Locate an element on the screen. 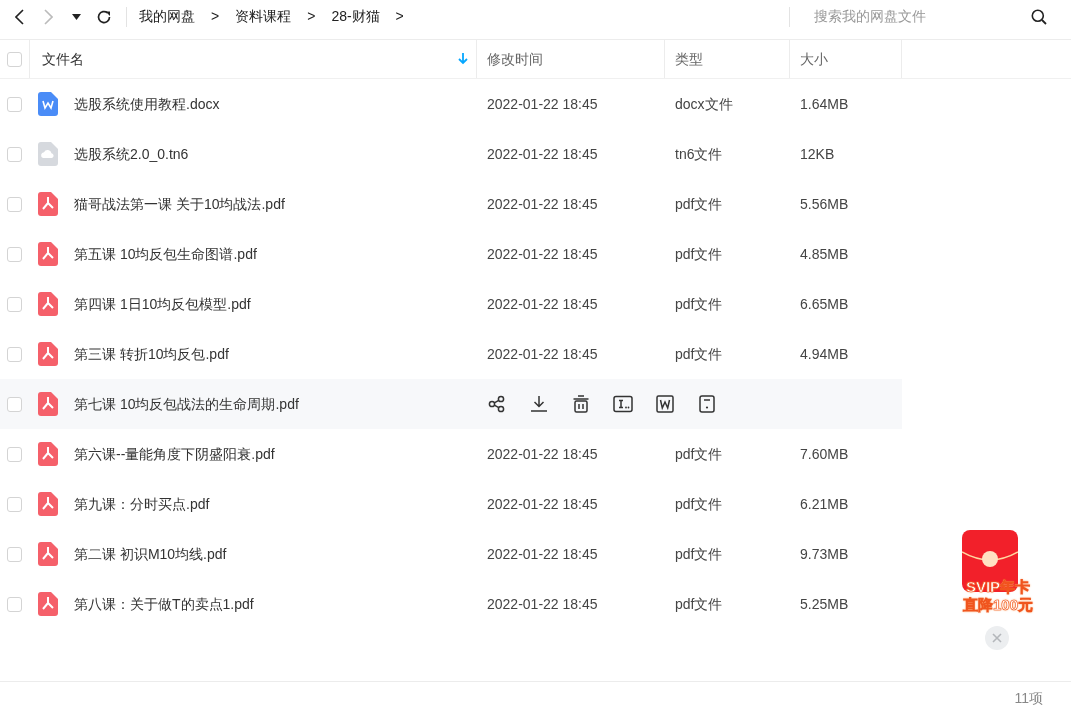 Image resolution: width=1071 pixels, height=714 pixels. breadcrumb-link: 我的网盘 is located at coordinates (167, 16).